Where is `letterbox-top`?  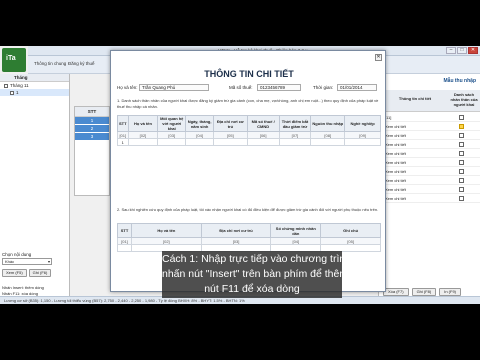
letterbox-top is located at coordinates (240, 23).